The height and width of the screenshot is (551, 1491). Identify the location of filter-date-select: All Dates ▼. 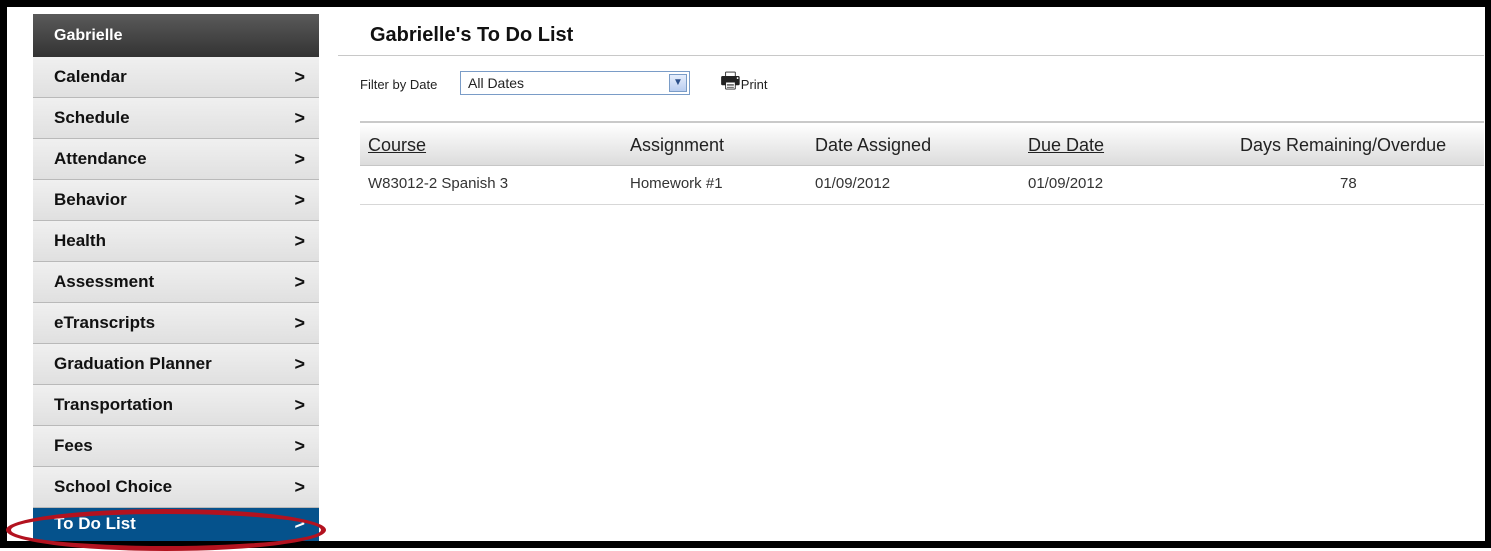
(575, 83).